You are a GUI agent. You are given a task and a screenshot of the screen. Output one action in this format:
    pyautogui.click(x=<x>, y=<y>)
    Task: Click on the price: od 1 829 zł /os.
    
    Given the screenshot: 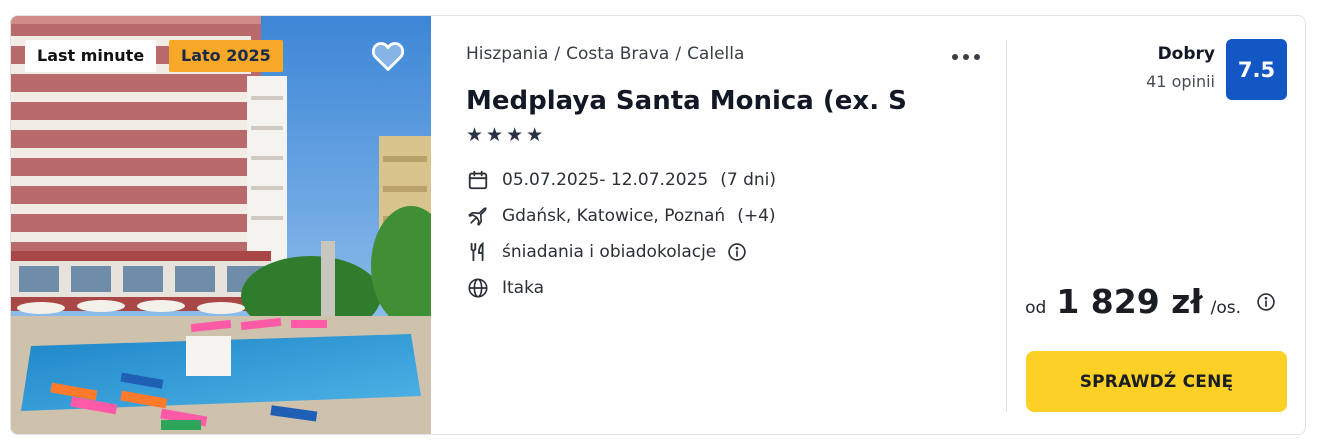 What is the action you would take?
    pyautogui.click(x=1151, y=301)
    